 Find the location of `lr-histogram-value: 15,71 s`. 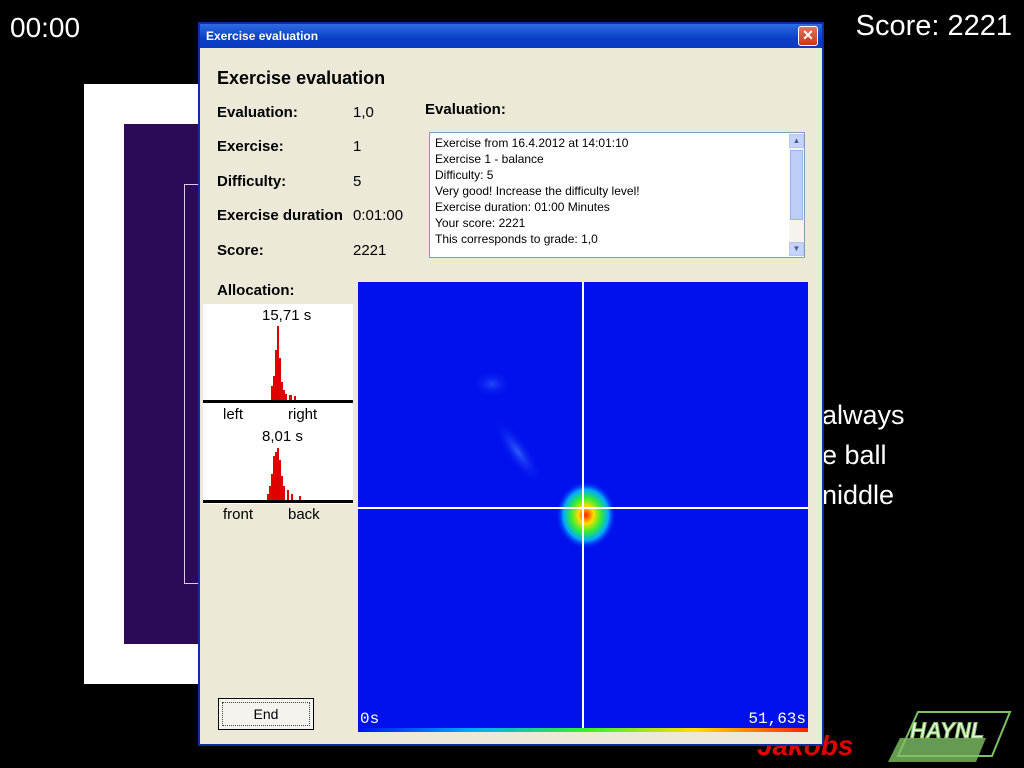

lr-histogram-value: 15,71 s is located at coordinates (287, 315).